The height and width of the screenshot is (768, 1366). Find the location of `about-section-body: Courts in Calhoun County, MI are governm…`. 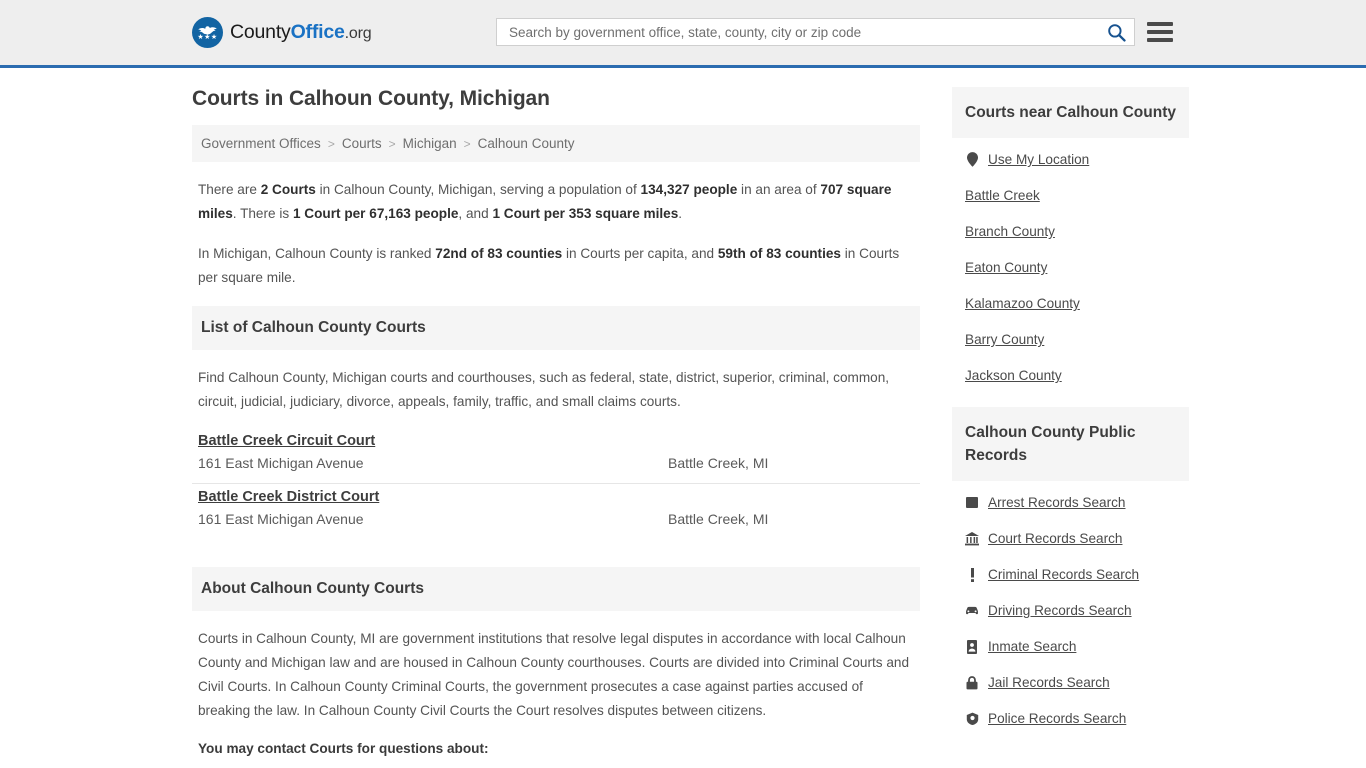

about-section-body: Courts in Calhoun County, MI are governm… is located at coordinates (556, 689).